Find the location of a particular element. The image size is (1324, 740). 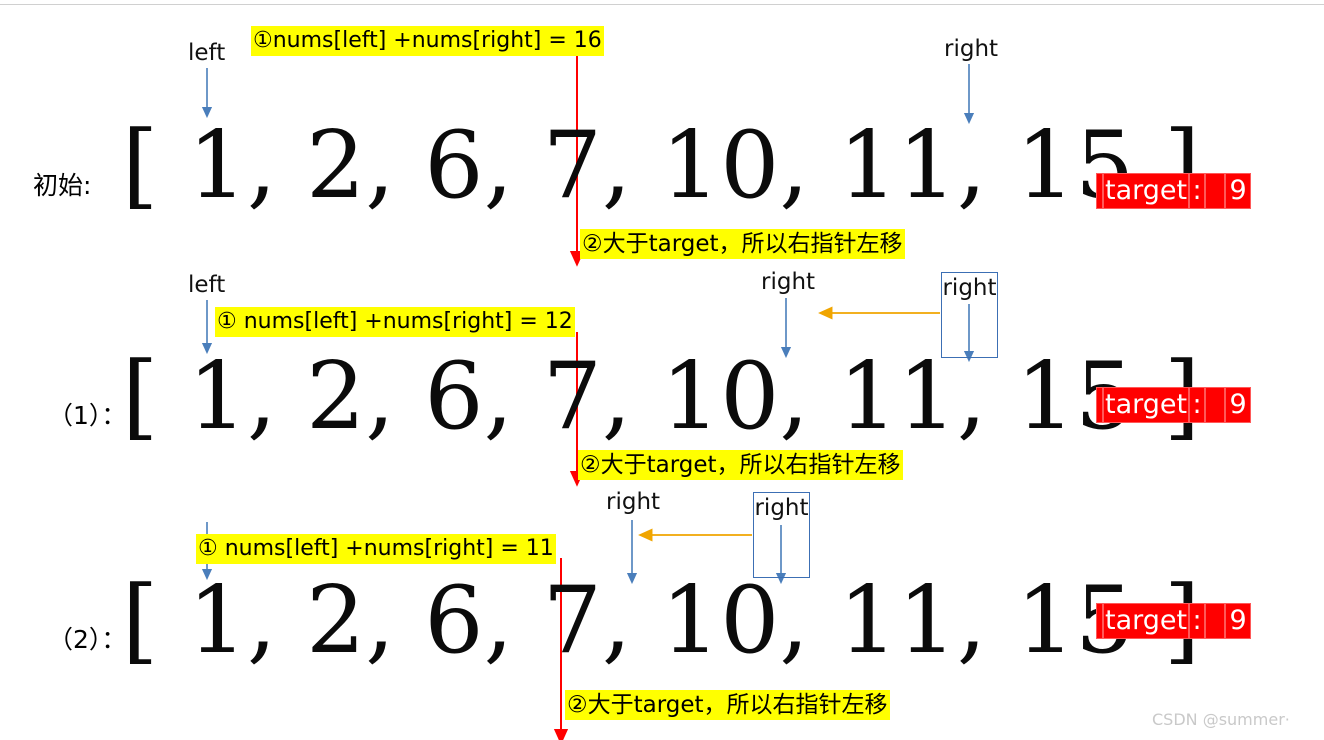

row-initial-left-pointer-label: left is located at coordinates (207, 53).